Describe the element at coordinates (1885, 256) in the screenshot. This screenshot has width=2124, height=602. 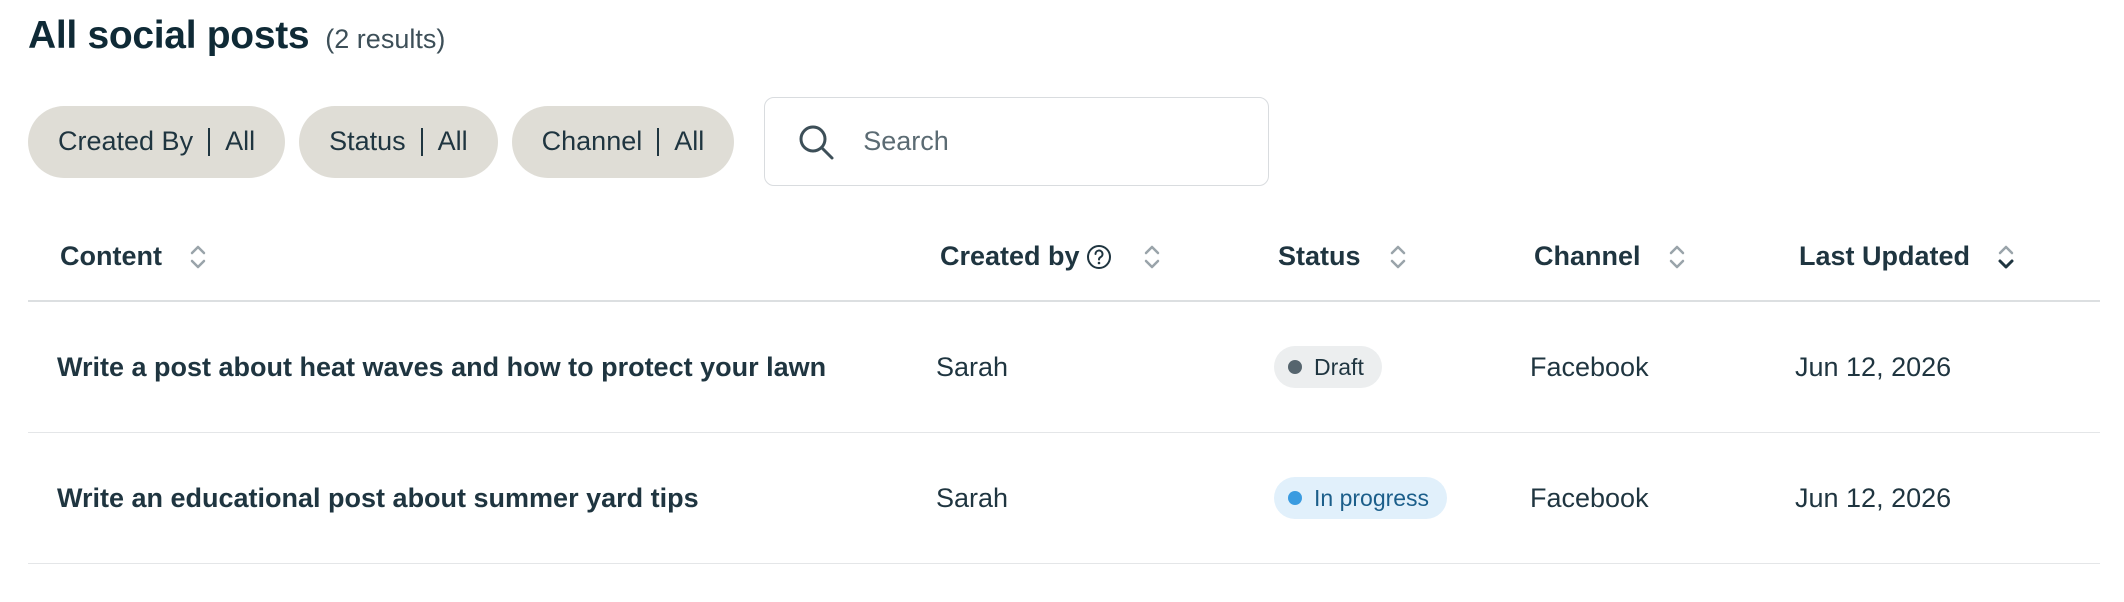
I see `column-label: Last Updated` at that location.